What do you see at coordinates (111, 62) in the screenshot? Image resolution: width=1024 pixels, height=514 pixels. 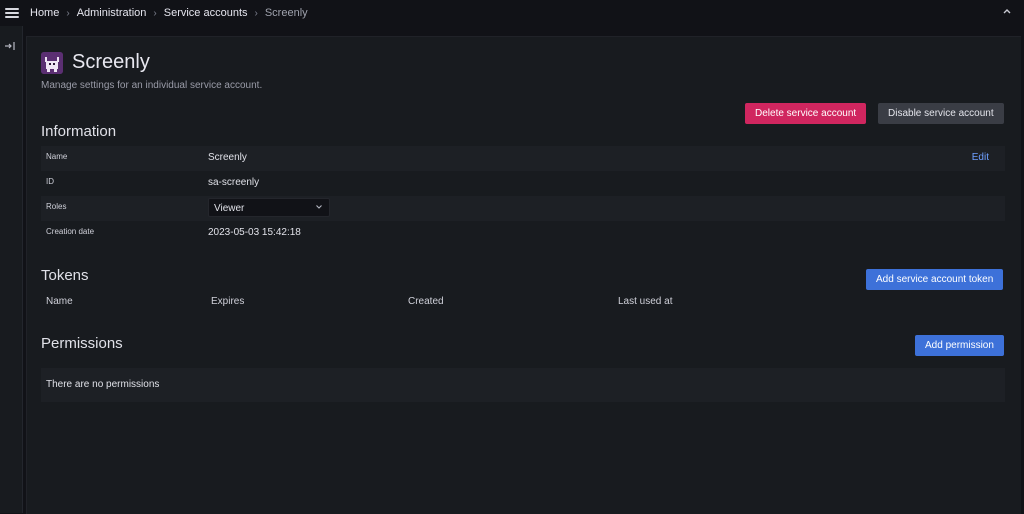 I see `page-title: Screenly` at bounding box center [111, 62].